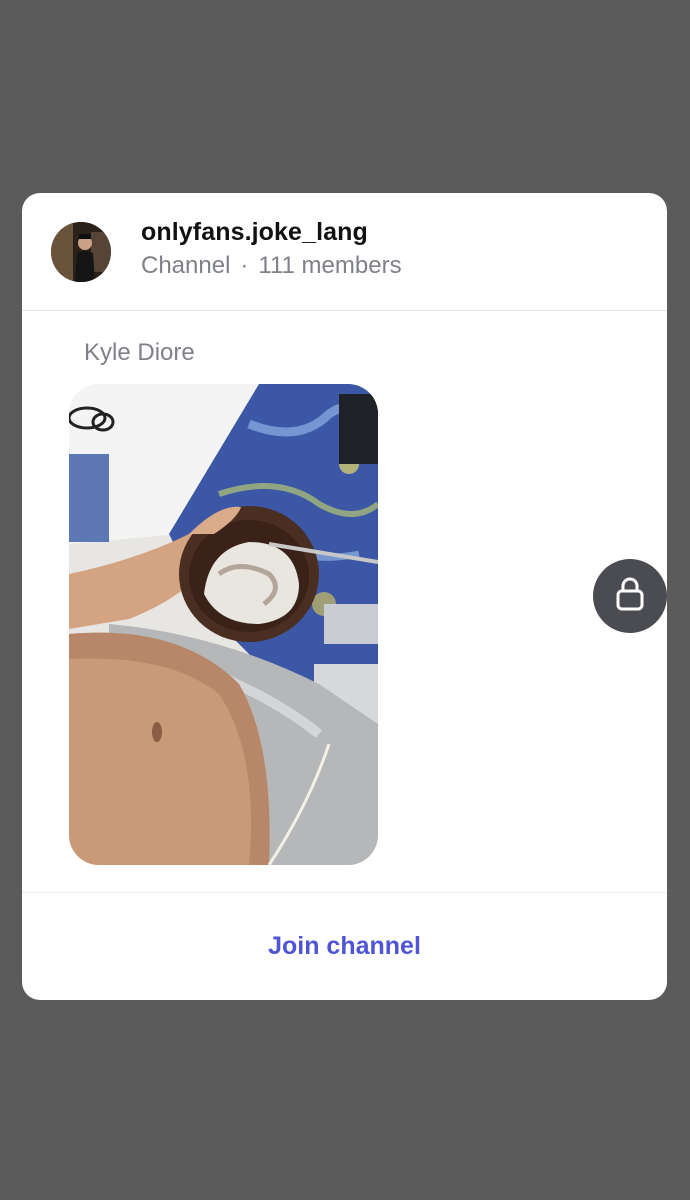 The width and height of the screenshot is (690, 1200). I want to click on lock-button, so click(630, 596).